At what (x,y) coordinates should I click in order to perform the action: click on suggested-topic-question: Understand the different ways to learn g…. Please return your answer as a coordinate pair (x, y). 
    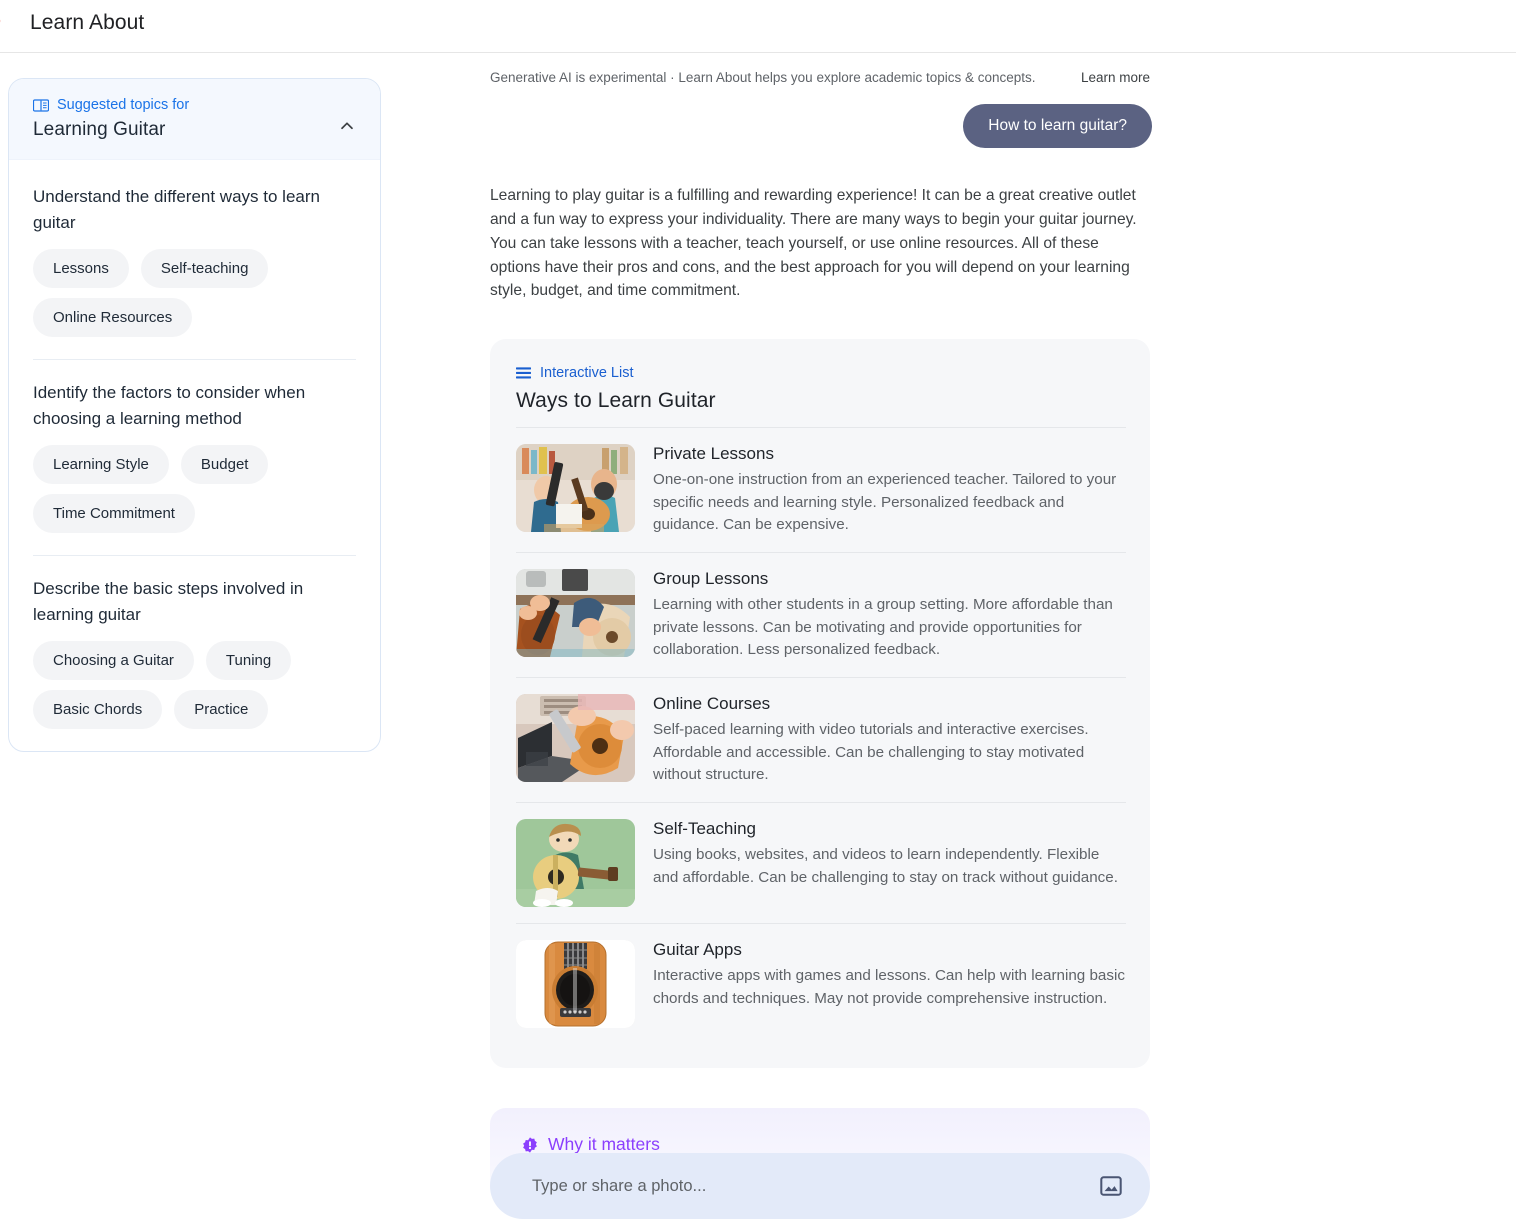
    Looking at the image, I should click on (176, 209).